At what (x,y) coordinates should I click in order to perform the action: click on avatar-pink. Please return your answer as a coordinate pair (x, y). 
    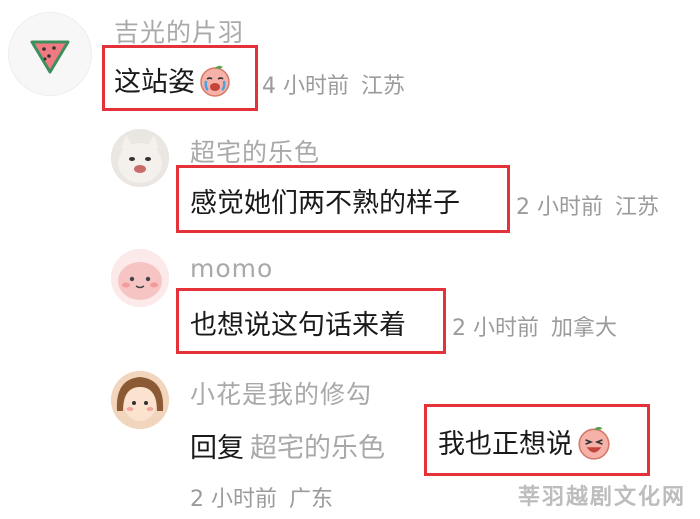
    Looking at the image, I should click on (140, 278).